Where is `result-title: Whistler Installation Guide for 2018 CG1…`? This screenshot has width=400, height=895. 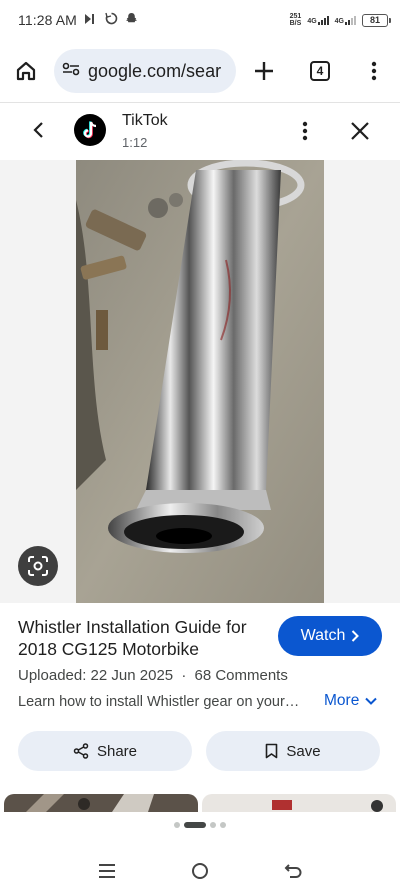
result-title: Whistler Installation Guide for 2018 CG1… is located at coordinates (138, 638).